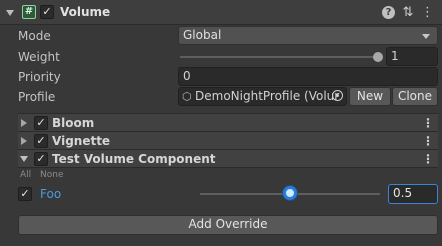  What do you see at coordinates (378, 57) in the screenshot?
I see `weight-slider-handle` at bounding box center [378, 57].